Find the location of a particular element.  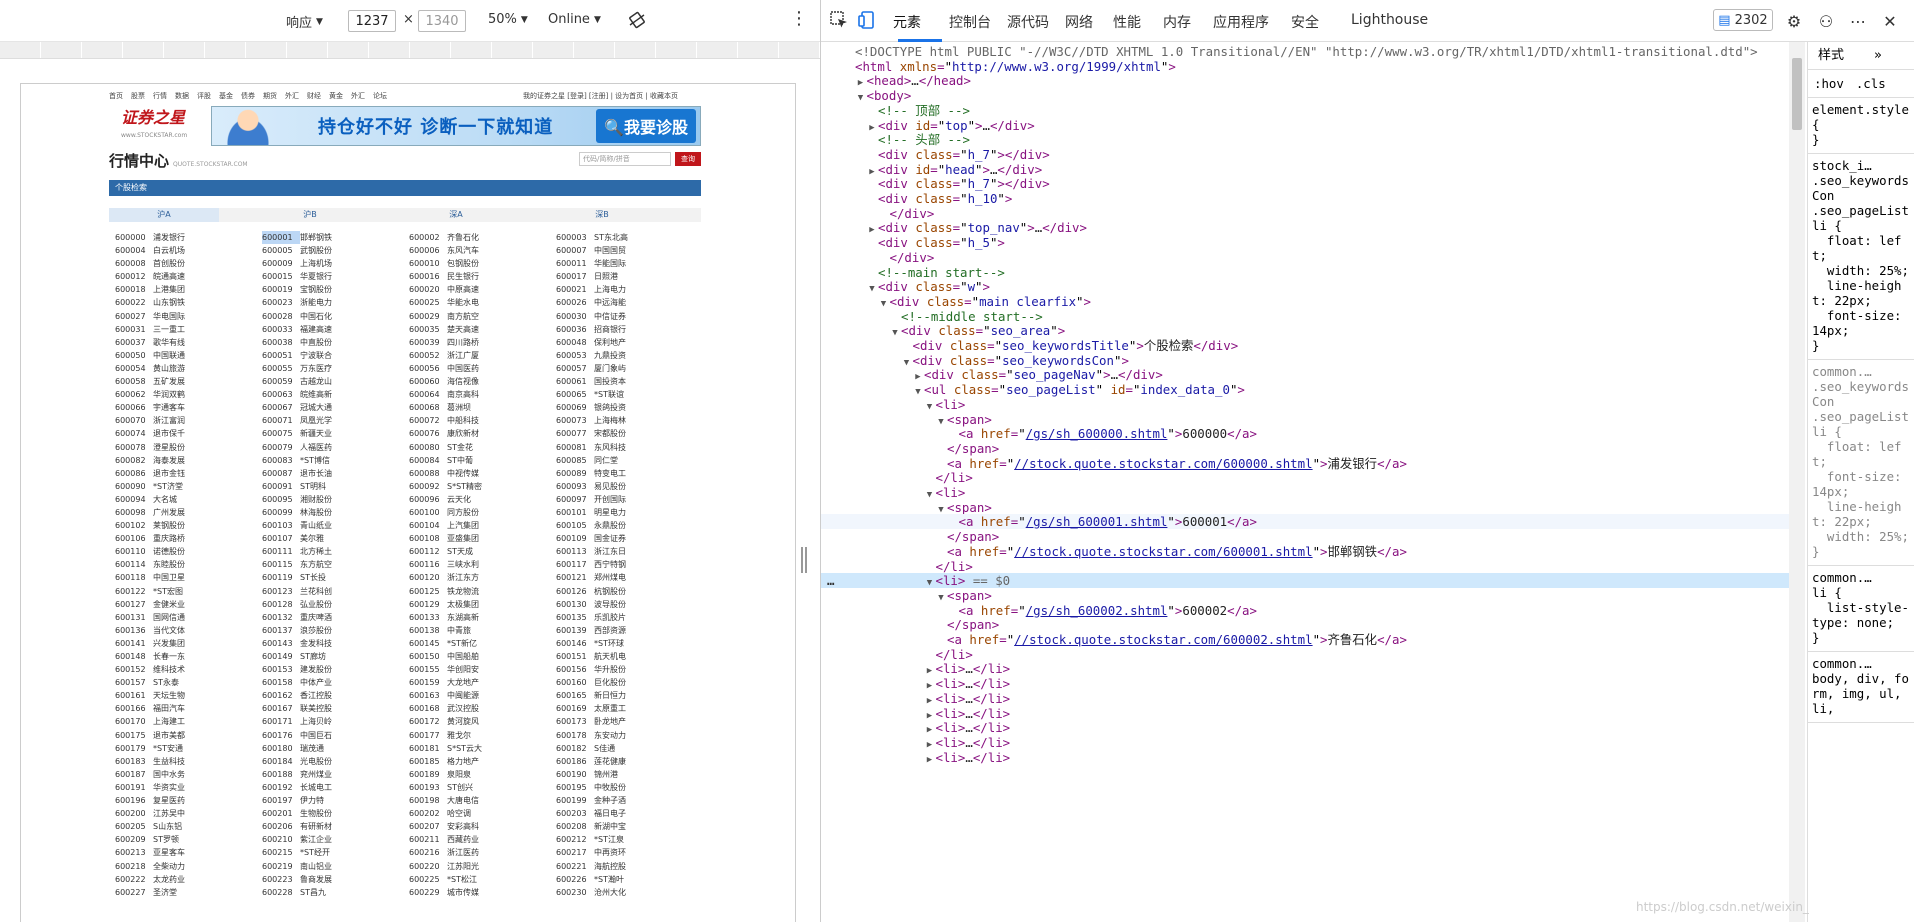

dom-node: <!-- 头部 --> is located at coordinates (1305, 139).